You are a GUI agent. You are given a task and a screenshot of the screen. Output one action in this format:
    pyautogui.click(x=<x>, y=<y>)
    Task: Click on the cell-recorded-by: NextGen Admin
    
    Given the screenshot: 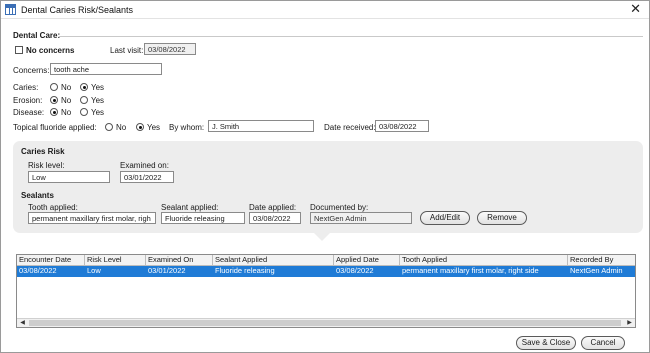 What is the action you would take?
    pyautogui.click(x=596, y=270)
    